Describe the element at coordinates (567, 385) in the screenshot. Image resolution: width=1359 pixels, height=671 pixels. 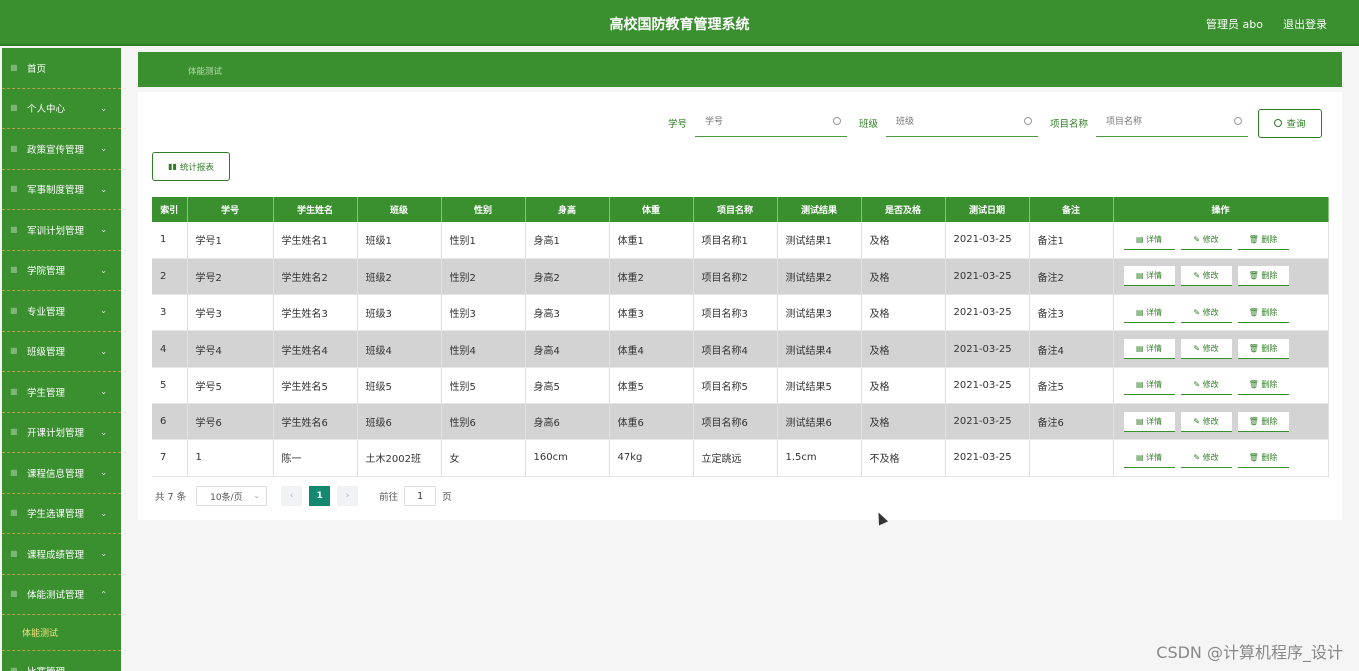
I see `table-cell: 身高5` at that location.